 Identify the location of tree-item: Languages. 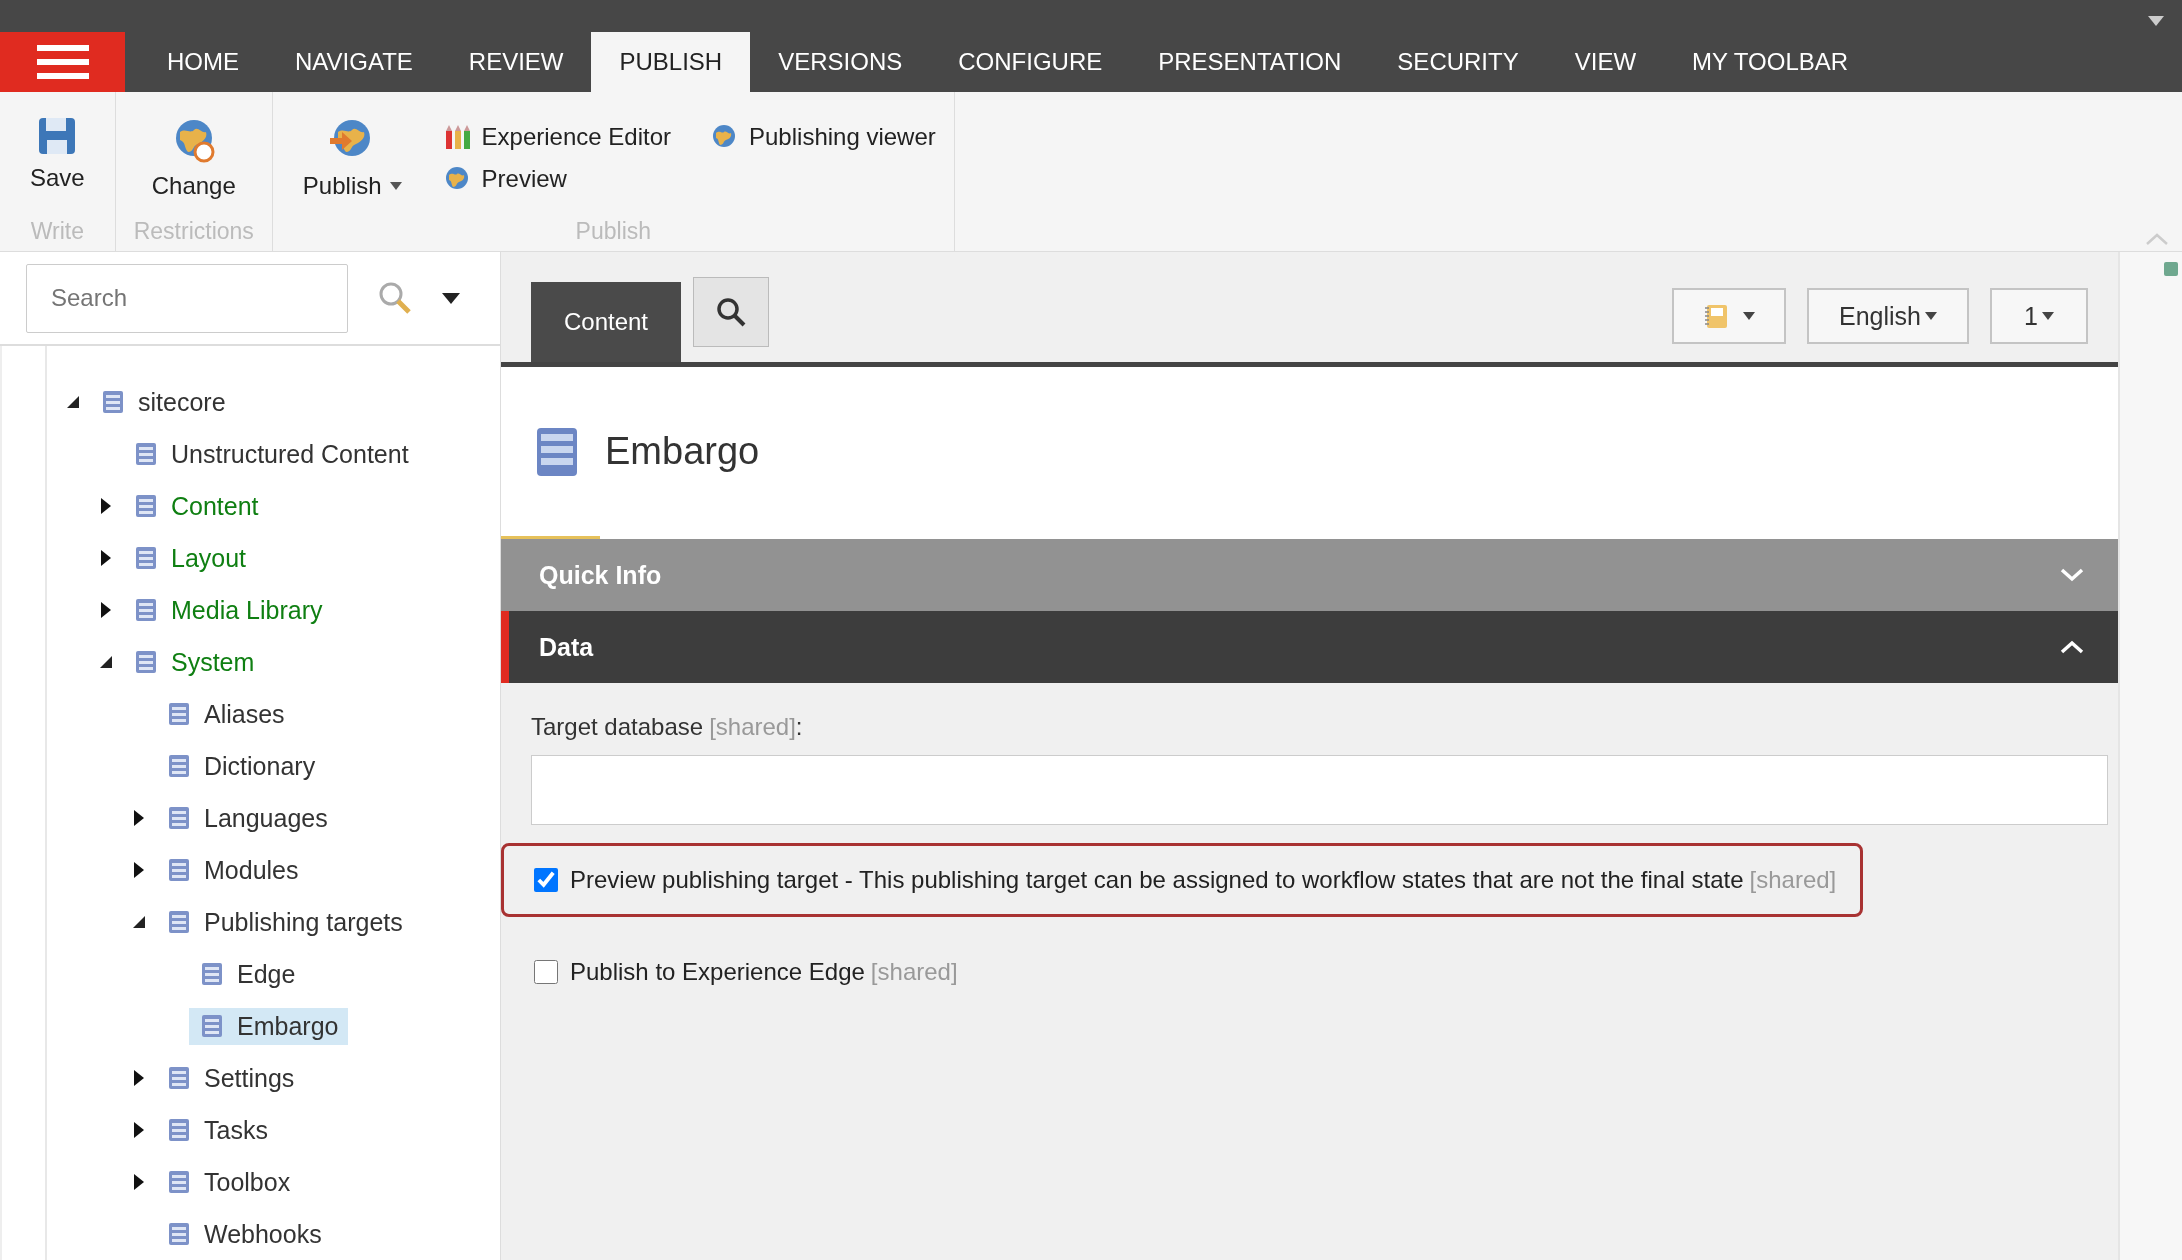
(247, 818).